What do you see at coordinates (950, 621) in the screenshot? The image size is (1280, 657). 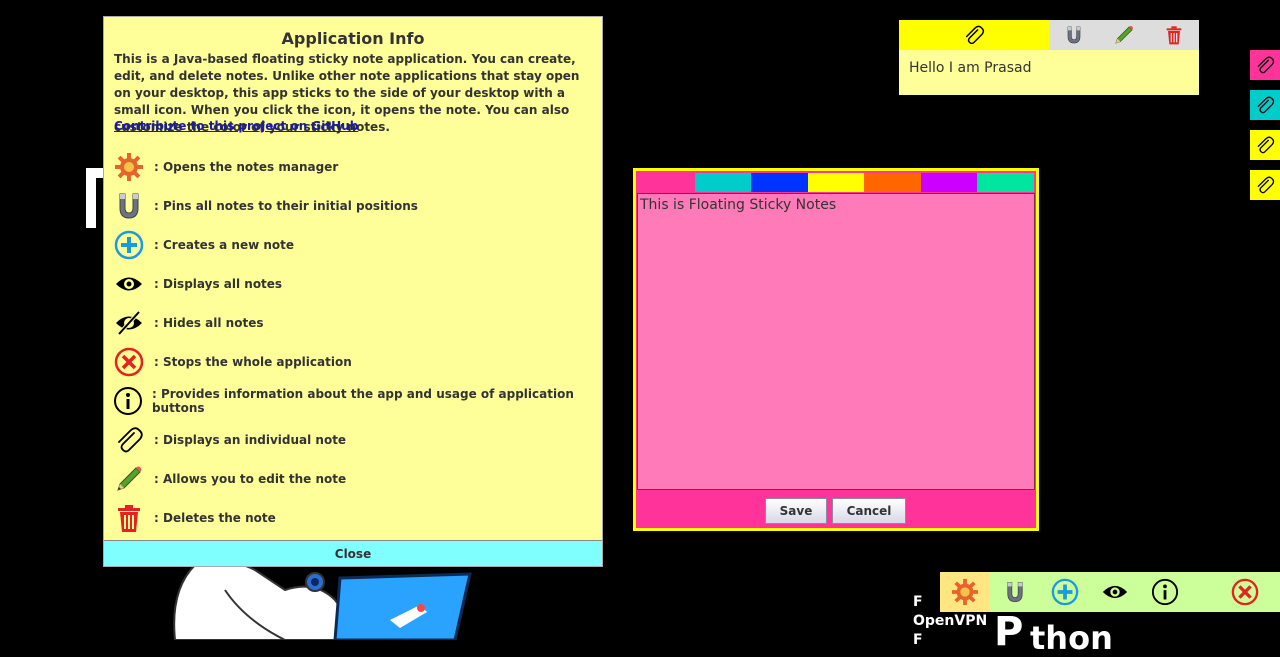 I see `desktop-label-openvpn: OpenVPN` at bounding box center [950, 621].